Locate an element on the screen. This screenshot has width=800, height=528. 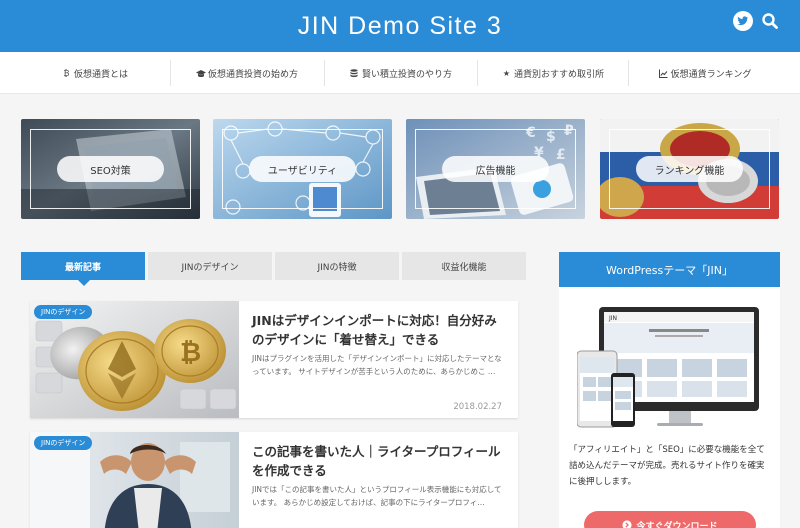
site-header: JIN Demo Site 3 is located at coordinates (400, 26).